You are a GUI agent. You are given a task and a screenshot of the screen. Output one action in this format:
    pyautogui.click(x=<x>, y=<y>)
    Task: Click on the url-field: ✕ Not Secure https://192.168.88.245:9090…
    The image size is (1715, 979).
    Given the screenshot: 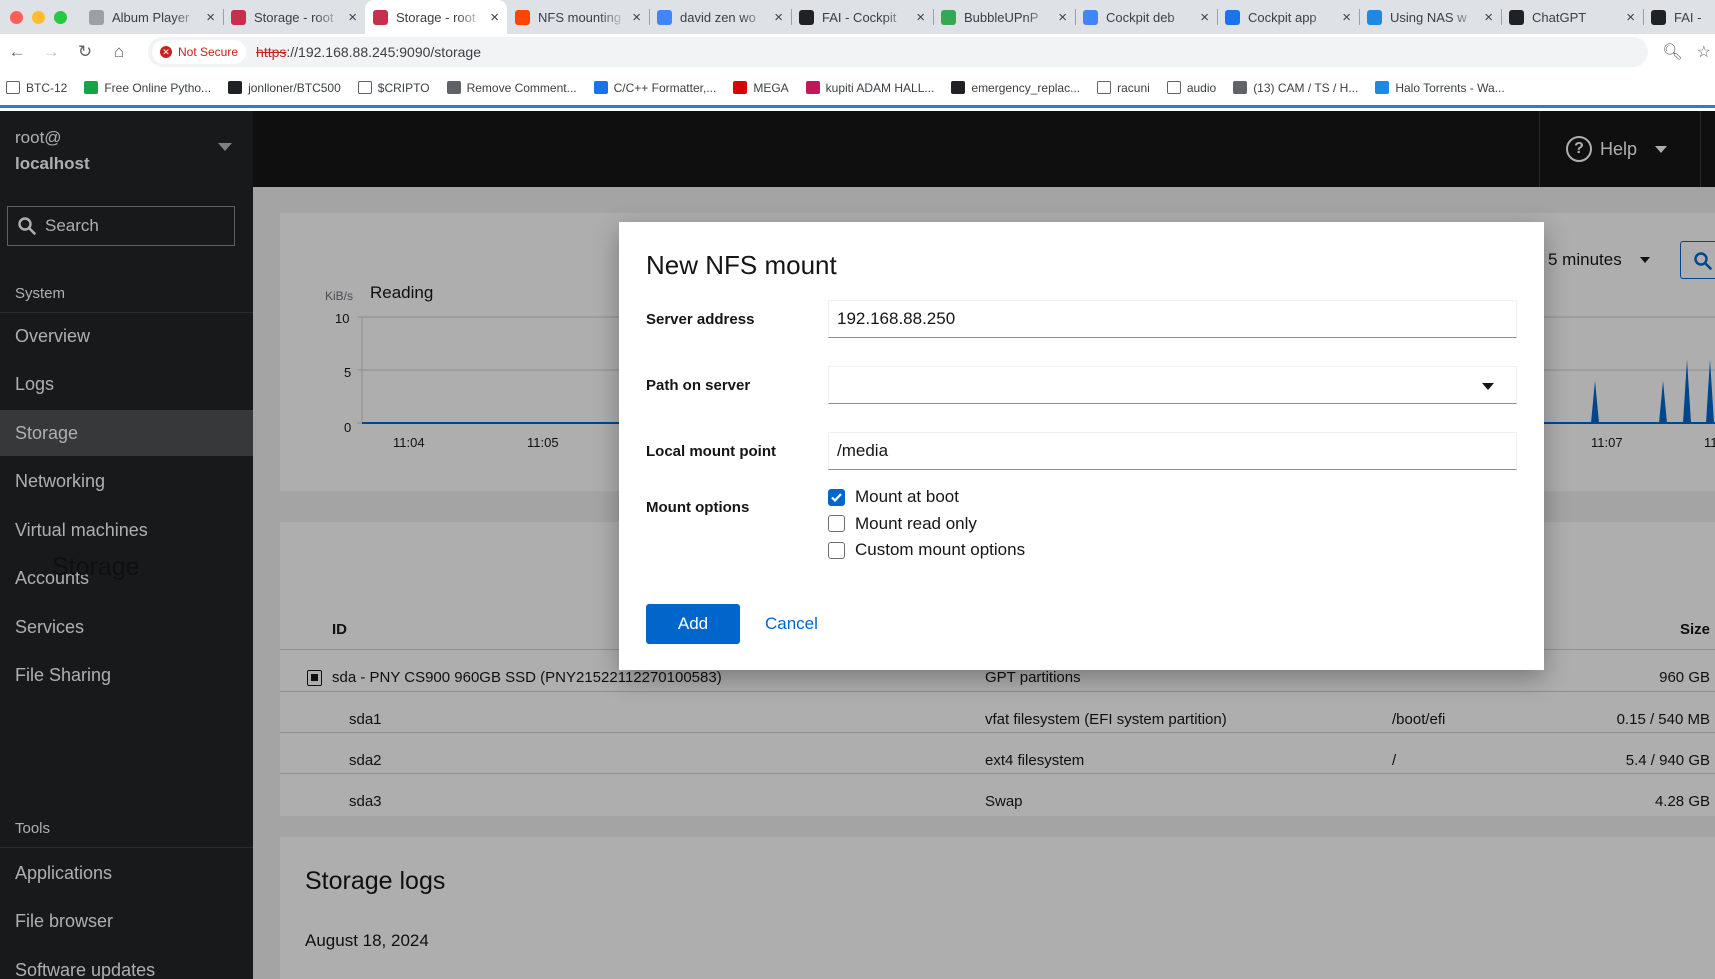 What is the action you would take?
    pyautogui.click(x=898, y=52)
    